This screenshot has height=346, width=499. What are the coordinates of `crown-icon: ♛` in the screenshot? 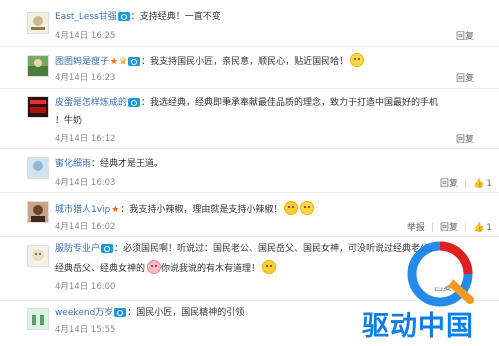 It's located at (123, 62).